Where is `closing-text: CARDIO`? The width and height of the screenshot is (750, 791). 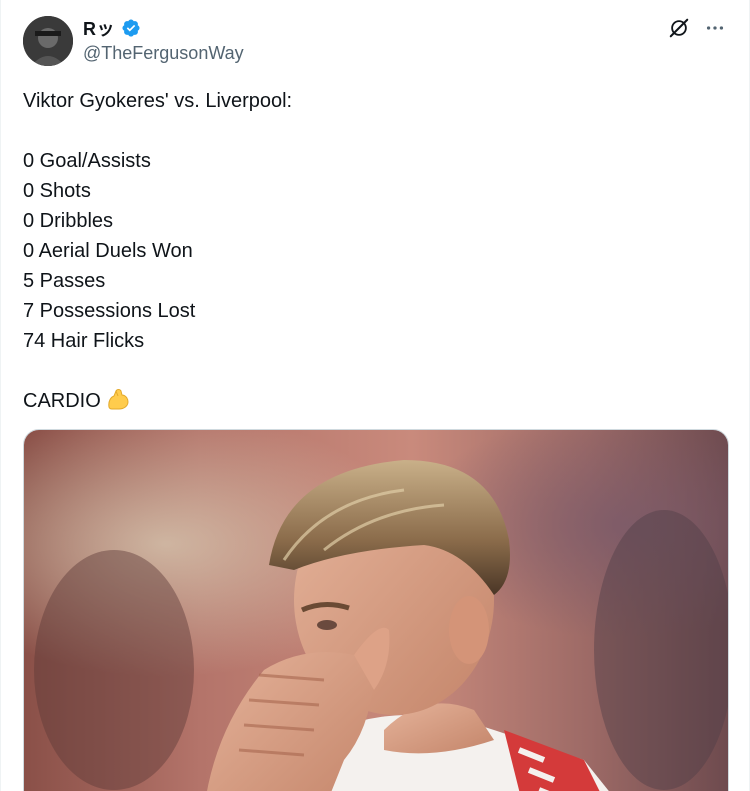
closing-text: CARDIO is located at coordinates (62, 401).